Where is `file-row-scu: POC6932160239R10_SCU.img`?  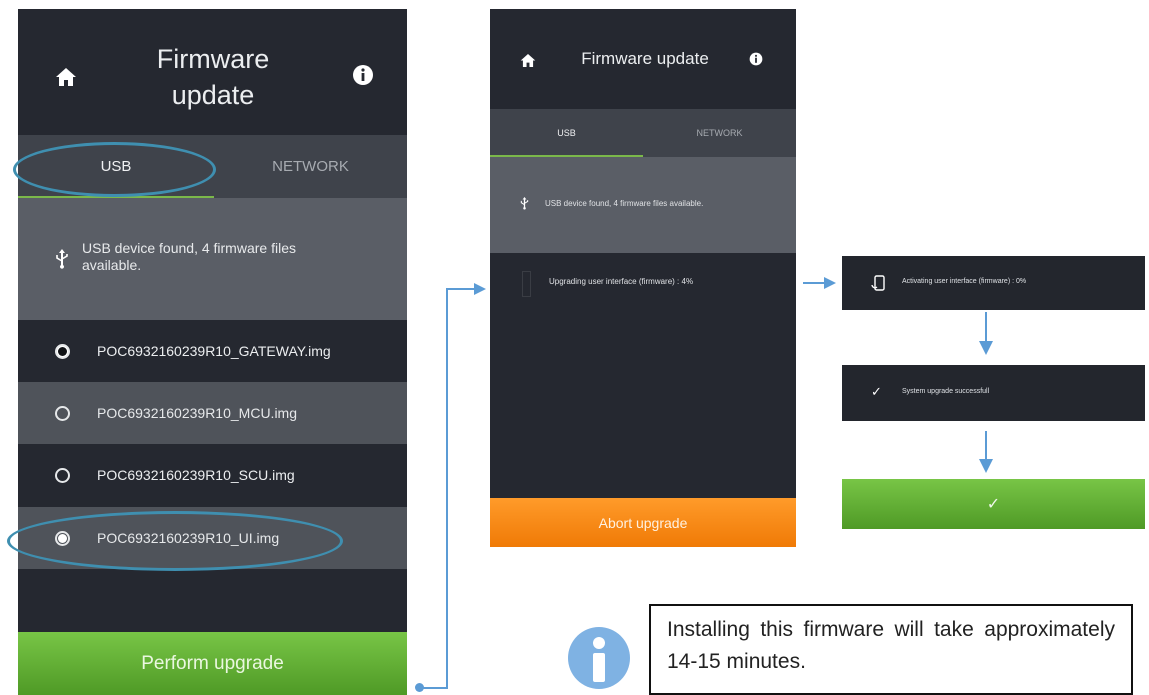 file-row-scu: POC6932160239R10_SCU.img is located at coordinates (212, 475).